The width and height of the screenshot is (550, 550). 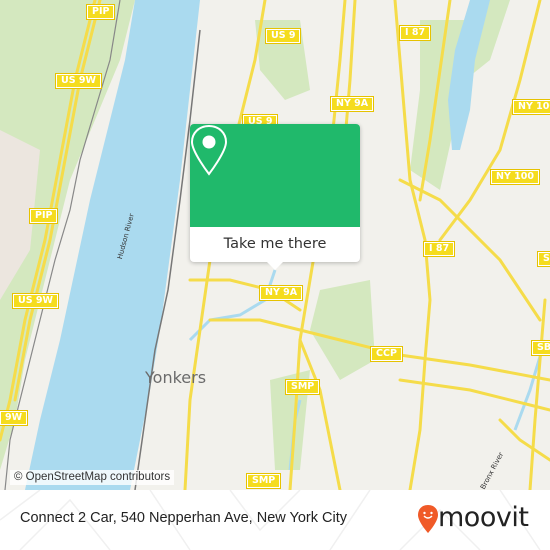 What do you see at coordinates (342, 330) in the screenshot?
I see `park-area` at bounding box center [342, 330].